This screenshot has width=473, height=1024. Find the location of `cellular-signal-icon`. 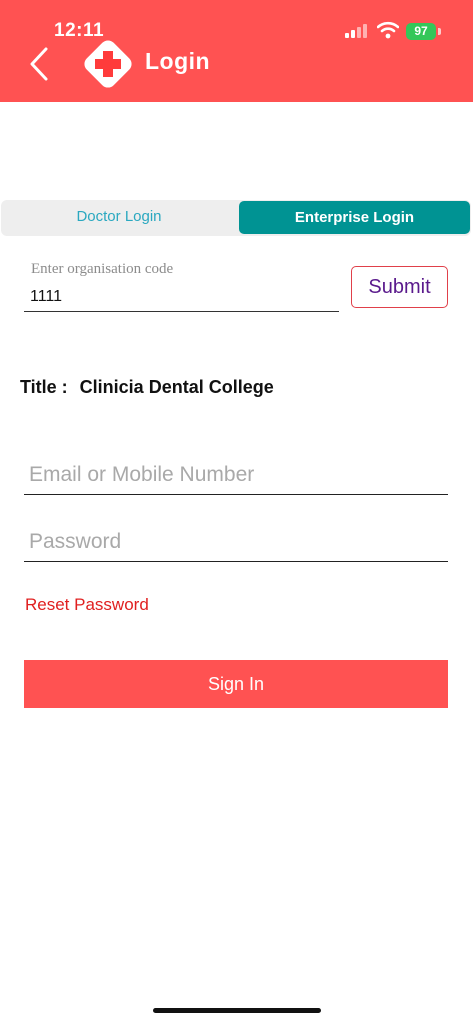

cellular-signal-icon is located at coordinates (356, 31).